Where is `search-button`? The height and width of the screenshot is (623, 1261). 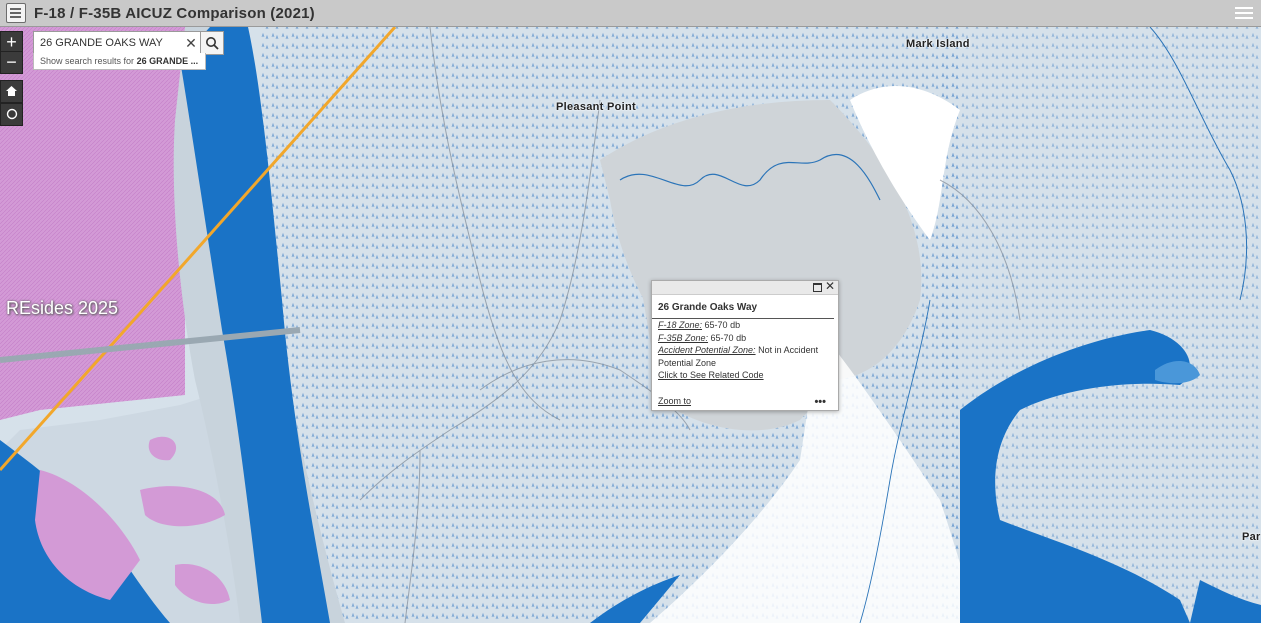 search-button is located at coordinates (212, 43).